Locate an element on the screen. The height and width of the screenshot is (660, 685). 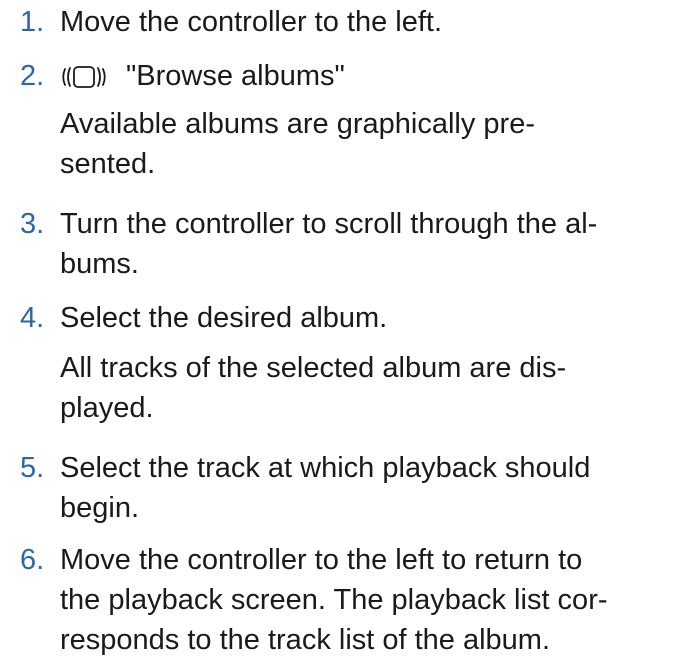
step-text: Move the controller to the left. is located at coordinates (355, 22).